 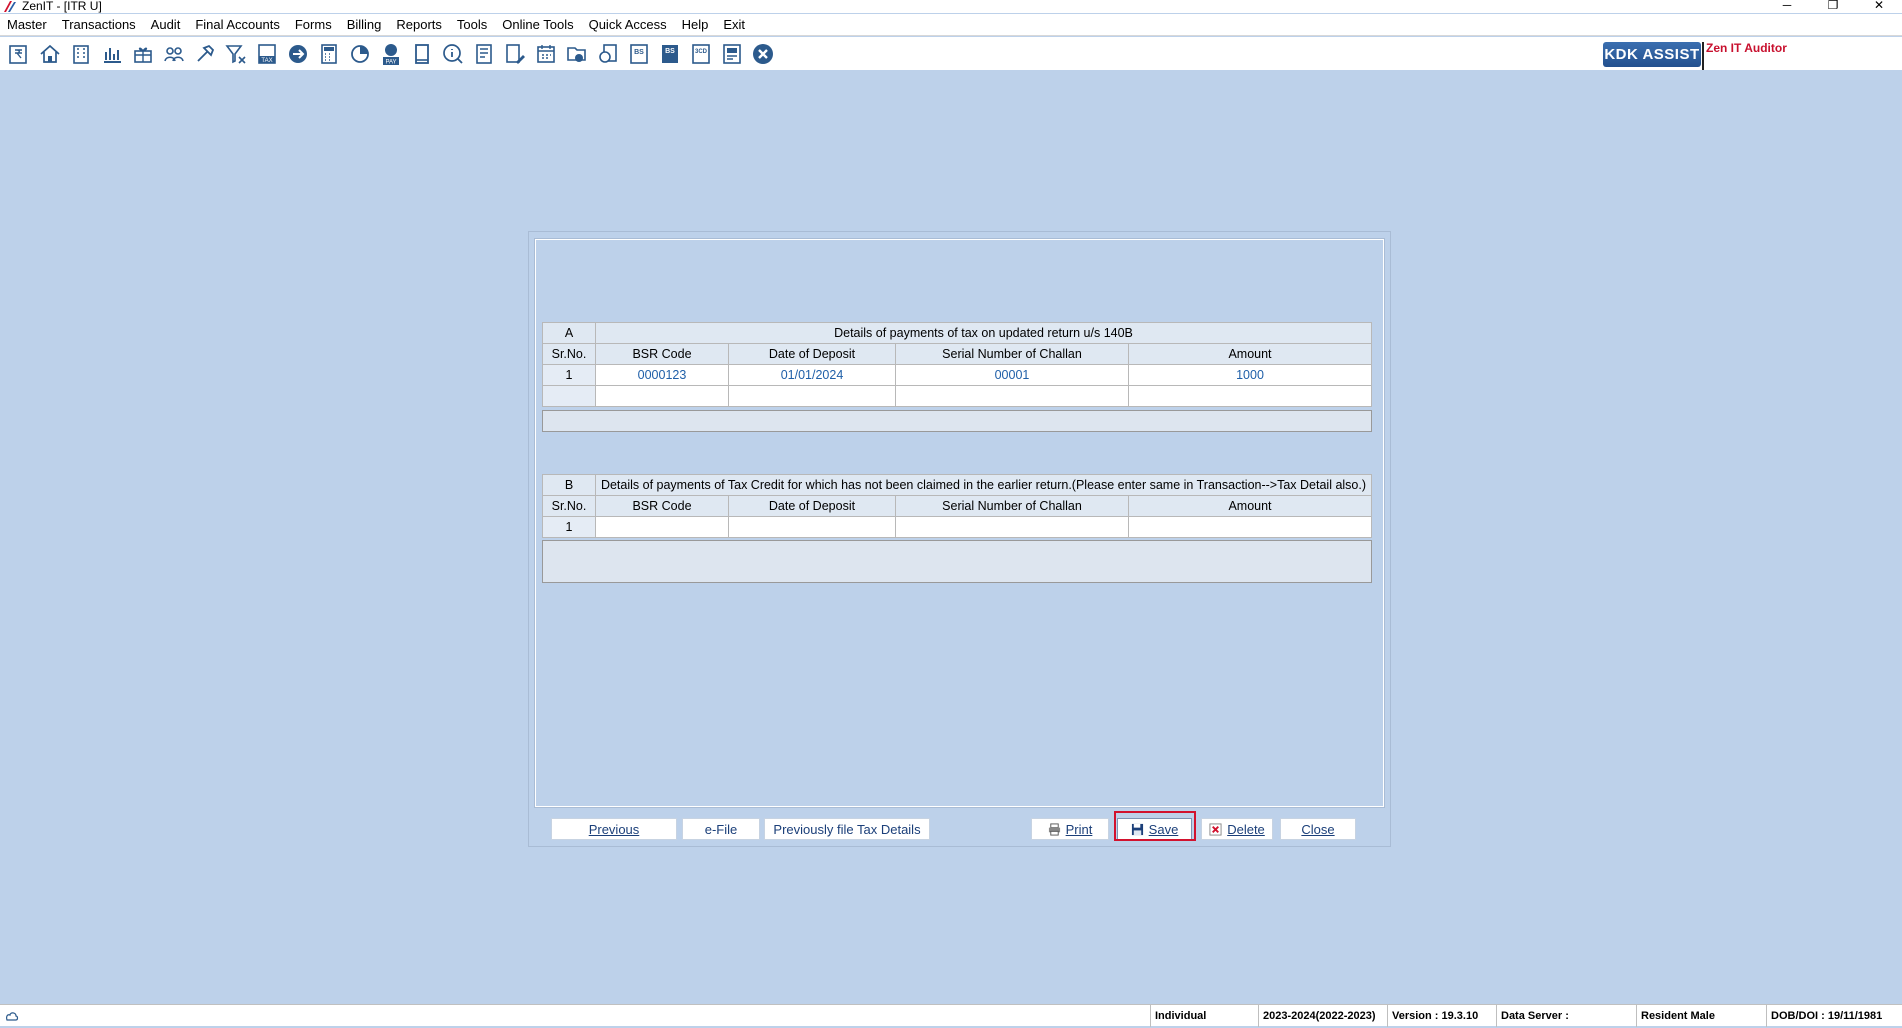 What do you see at coordinates (390, 54) in the screenshot?
I see `e-pay-icon: PAY` at bounding box center [390, 54].